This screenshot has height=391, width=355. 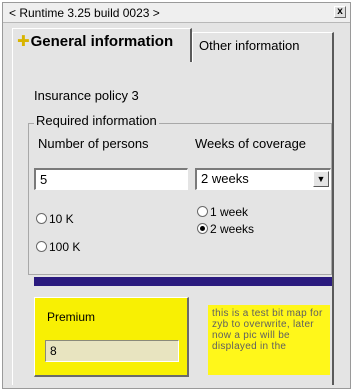 What do you see at coordinates (112, 351) in the screenshot?
I see `premium-value-field: 8` at bounding box center [112, 351].